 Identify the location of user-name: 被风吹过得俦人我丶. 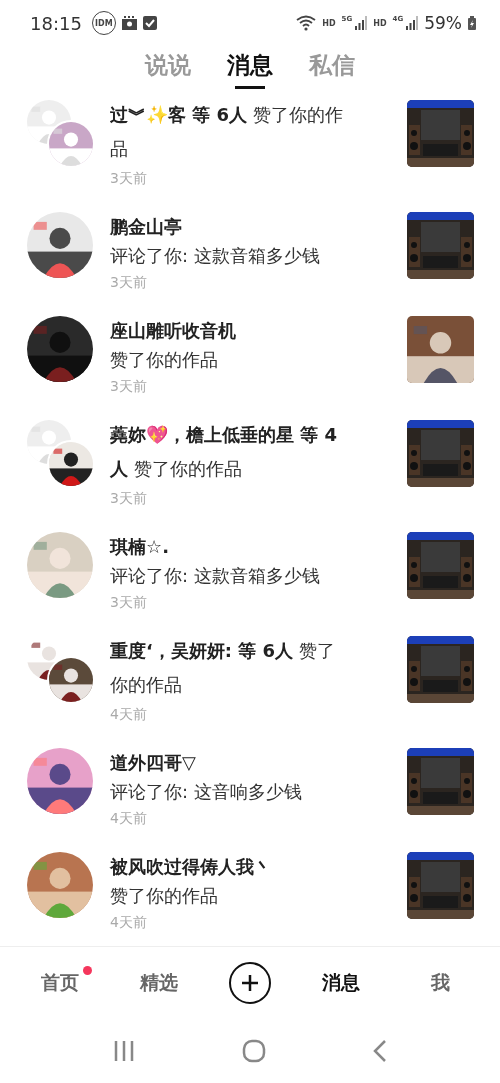
(191, 867).